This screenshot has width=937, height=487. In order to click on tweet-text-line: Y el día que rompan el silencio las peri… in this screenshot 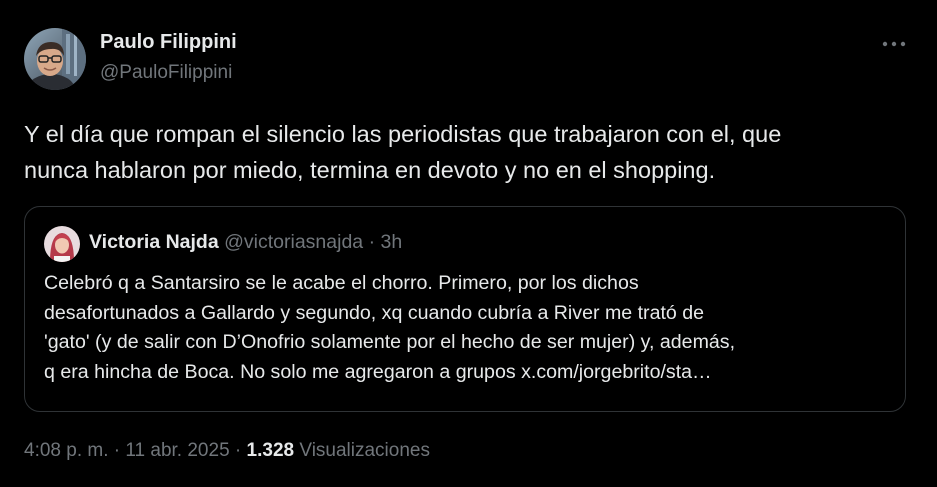, I will do `click(403, 134)`.